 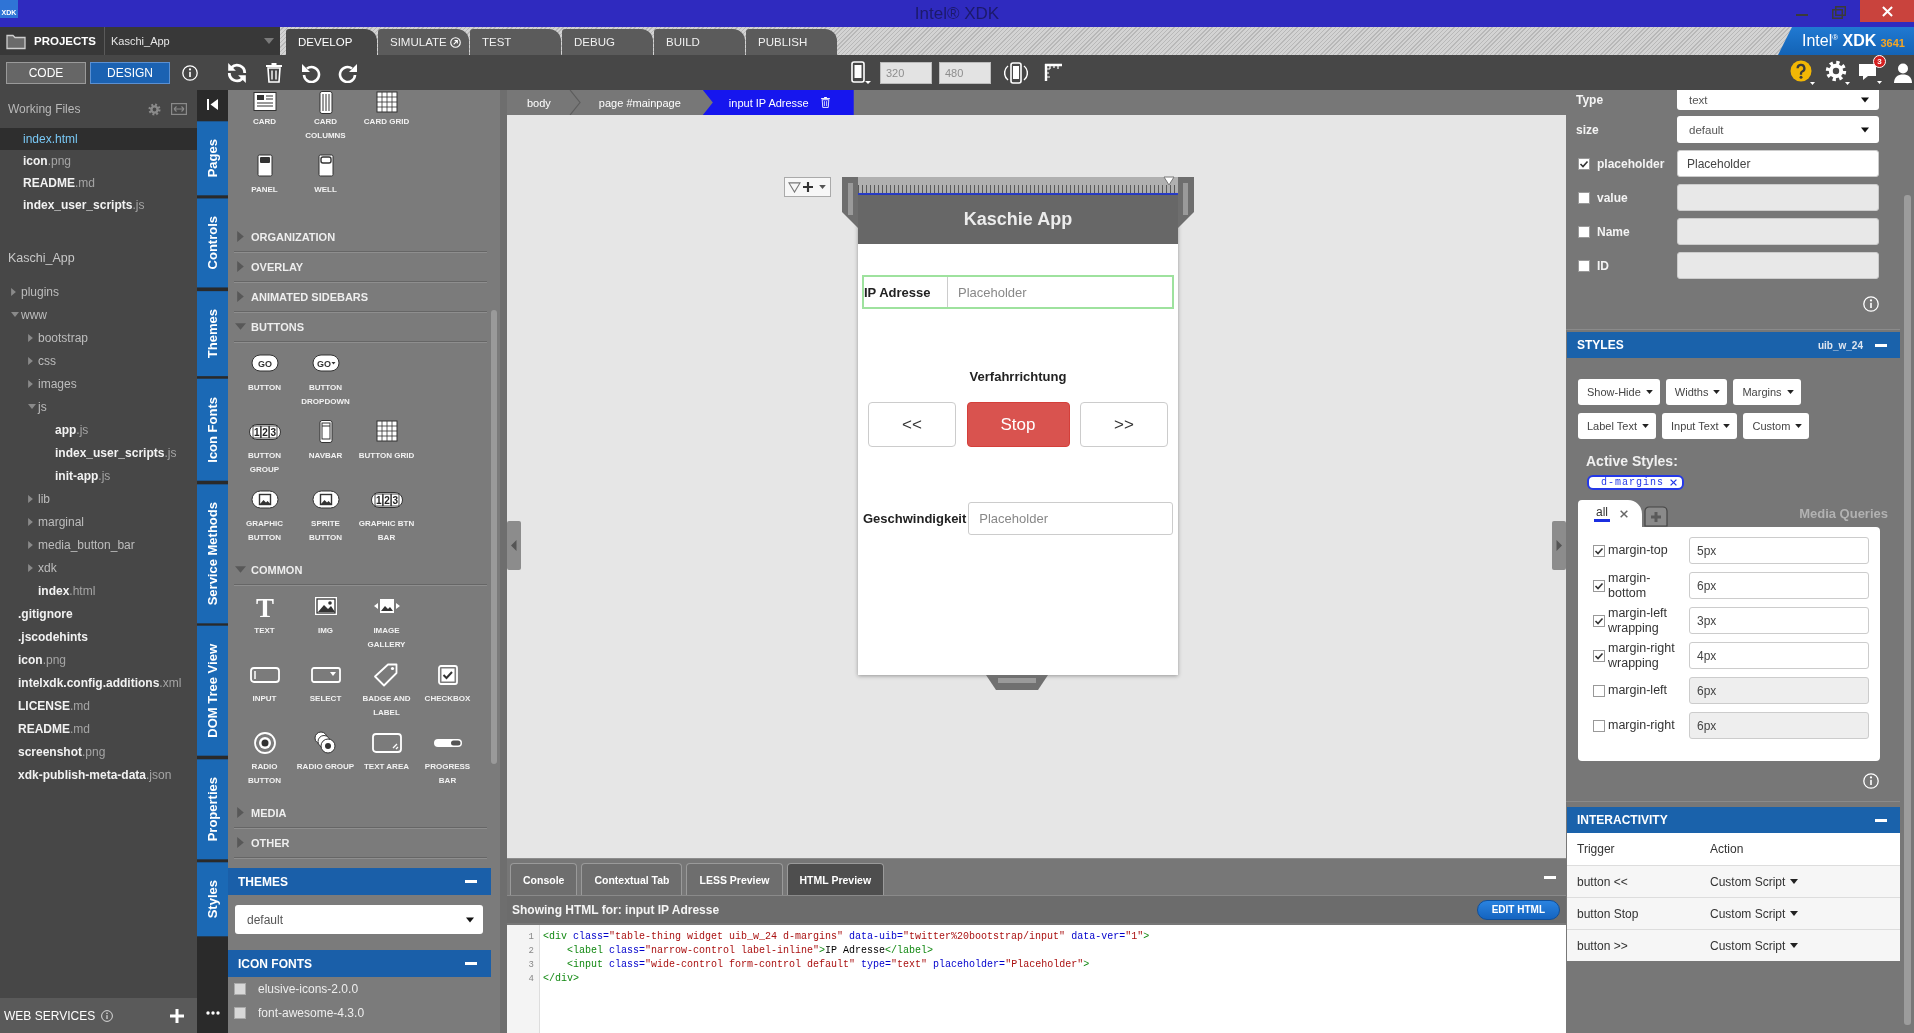 What do you see at coordinates (1018, 424) in the screenshot?
I see `app-button: Stop` at bounding box center [1018, 424].